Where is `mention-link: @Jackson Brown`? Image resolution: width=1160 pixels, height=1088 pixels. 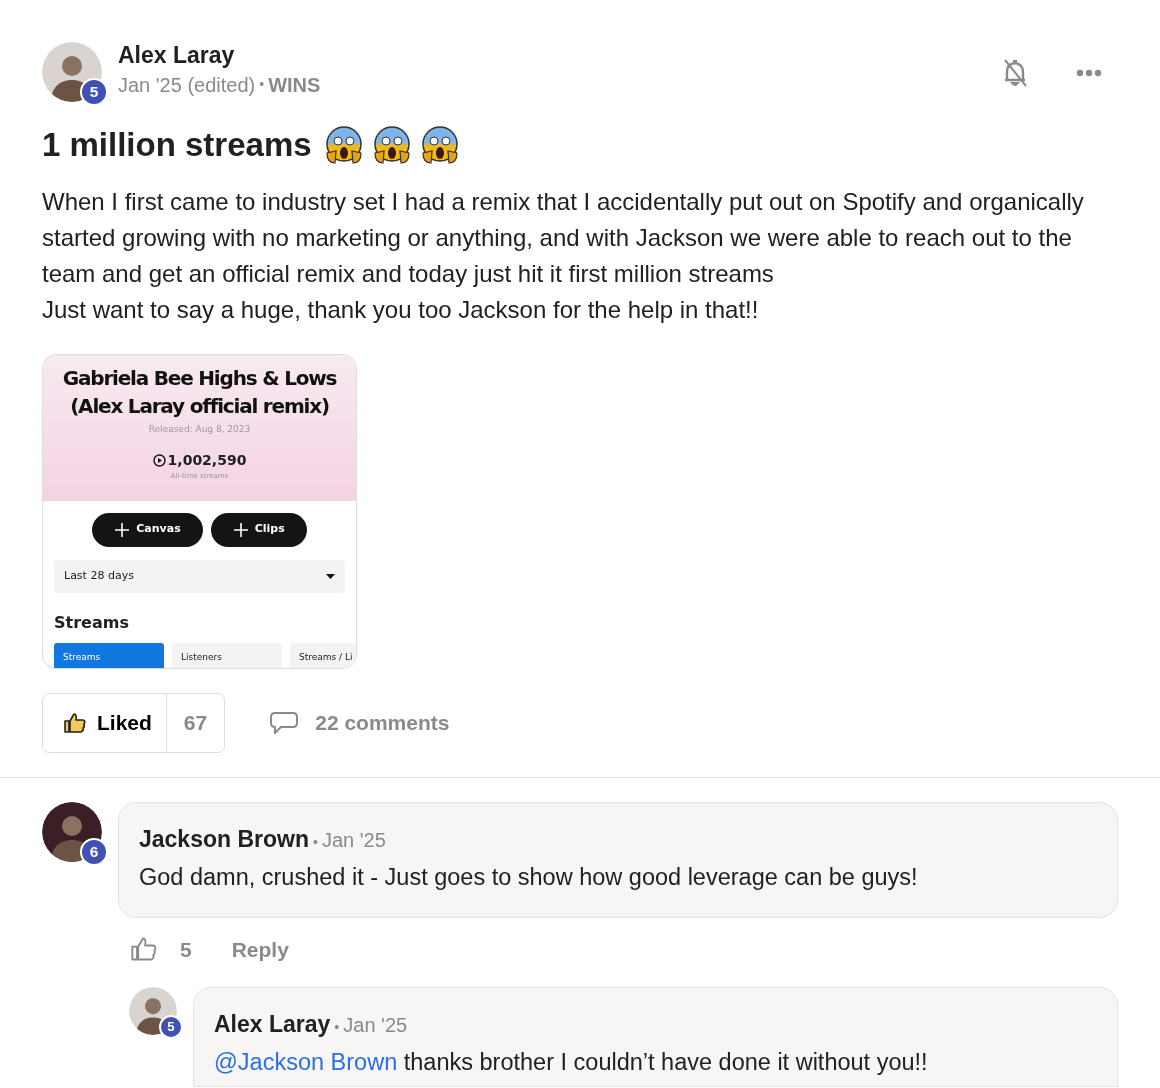 mention-link: @Jackson Brown is located at coordinates (306, 1062).